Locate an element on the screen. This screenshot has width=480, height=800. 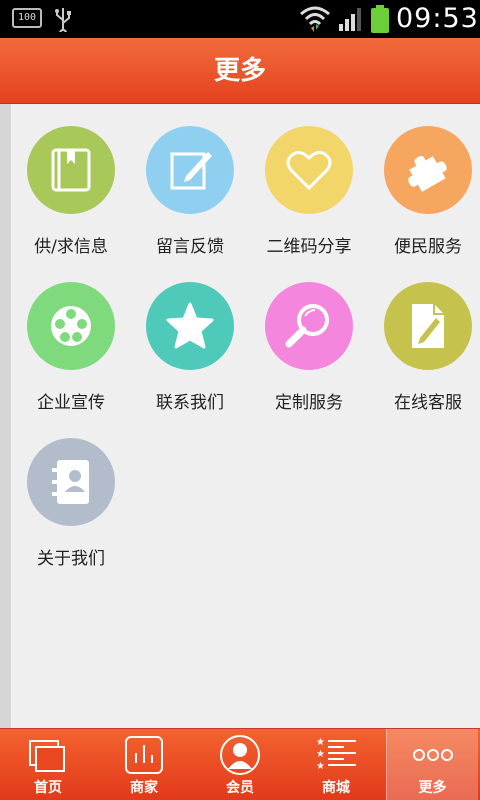
battery-icon is located at coordinates (380, 19).